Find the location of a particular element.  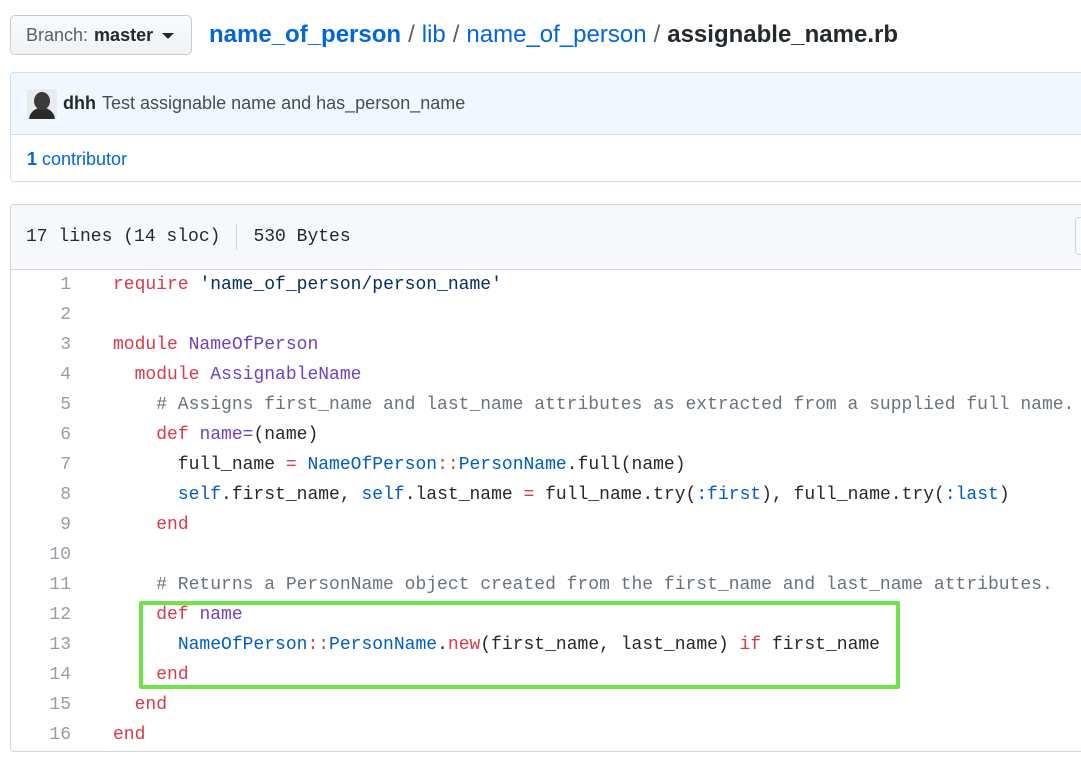

code-line: 16 end is located at coordinates (546, 735).